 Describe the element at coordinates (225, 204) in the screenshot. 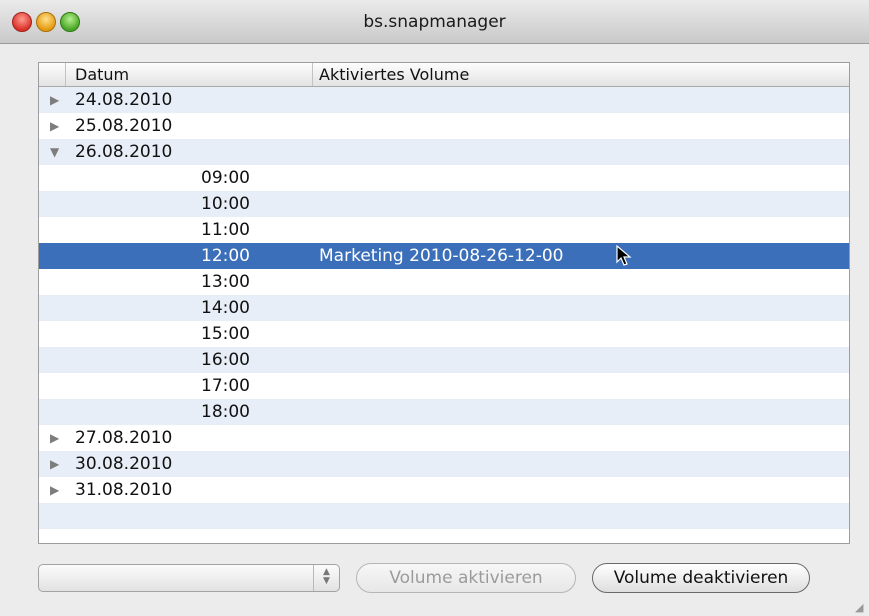

I see `time-label: 10:00` at that location.